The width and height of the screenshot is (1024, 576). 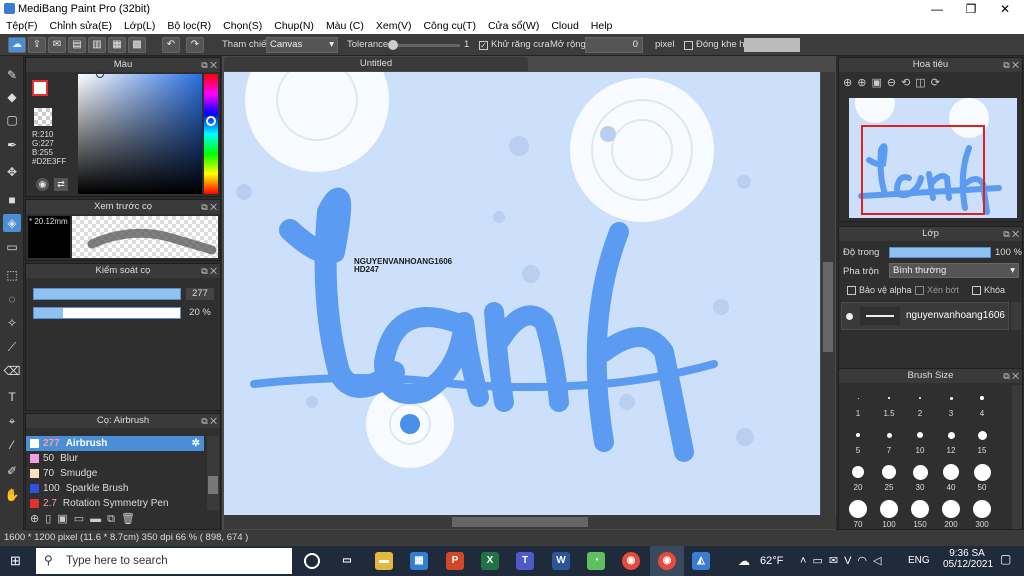 I want to click on add-brush-icon: ⊕, so click(x=37, y=519).